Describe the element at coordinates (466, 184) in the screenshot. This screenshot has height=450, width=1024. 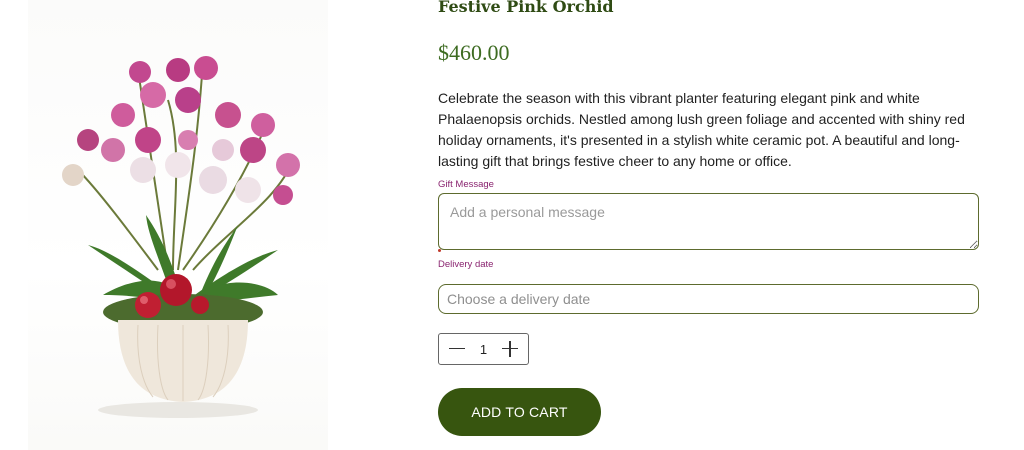
I see `gift-message-label: Gift Message` at that location.